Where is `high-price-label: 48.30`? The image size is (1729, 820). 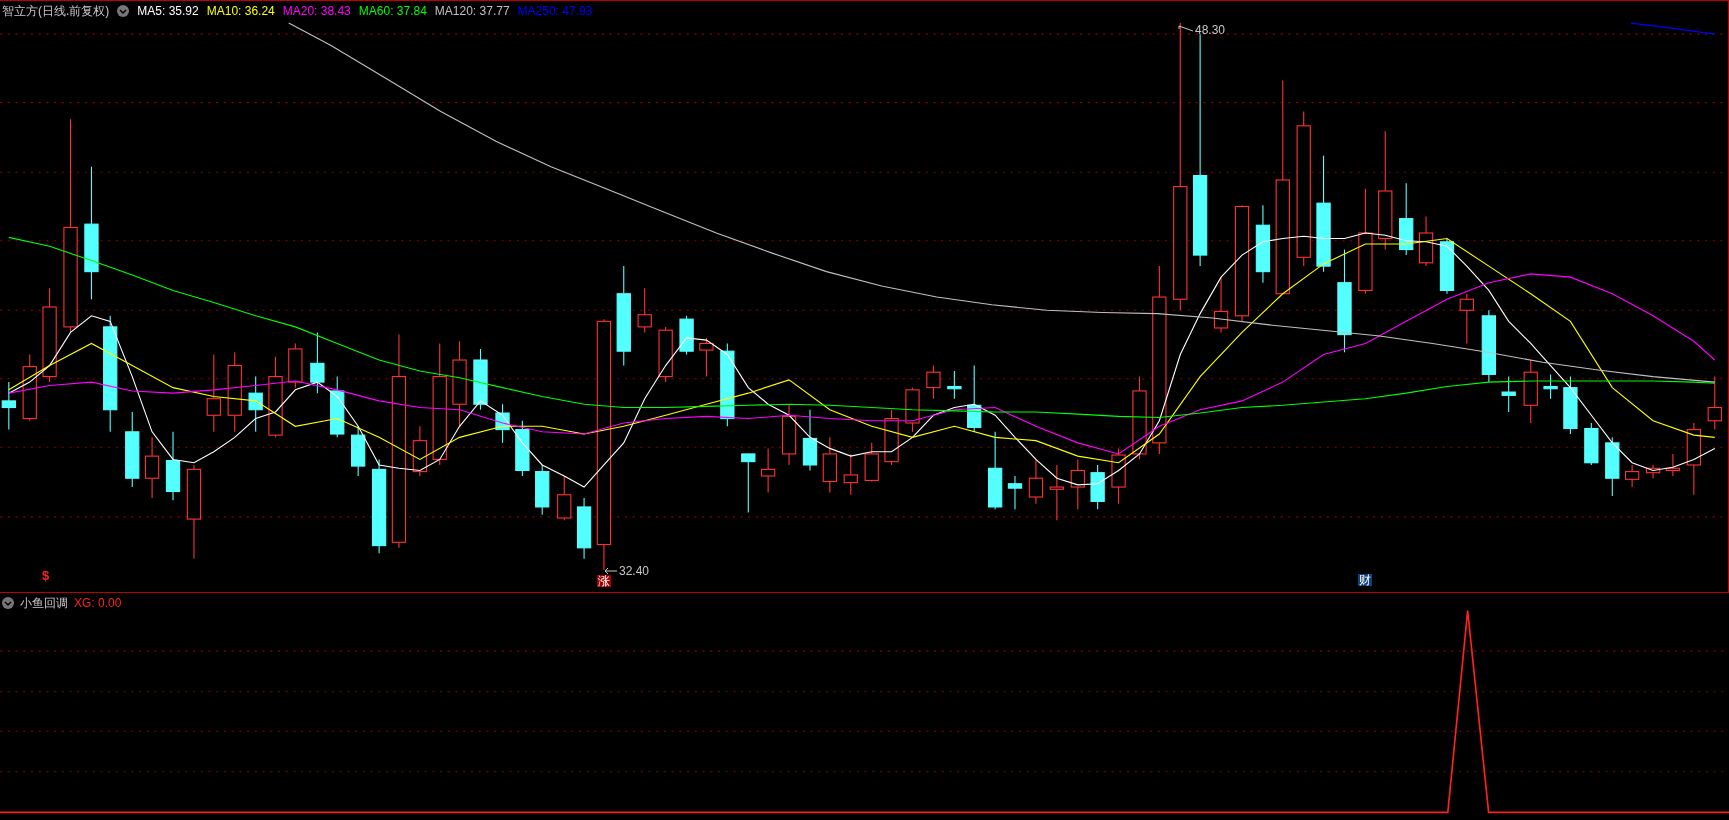 high-price-label: 48.30 is located at coordinates (1210, 30).